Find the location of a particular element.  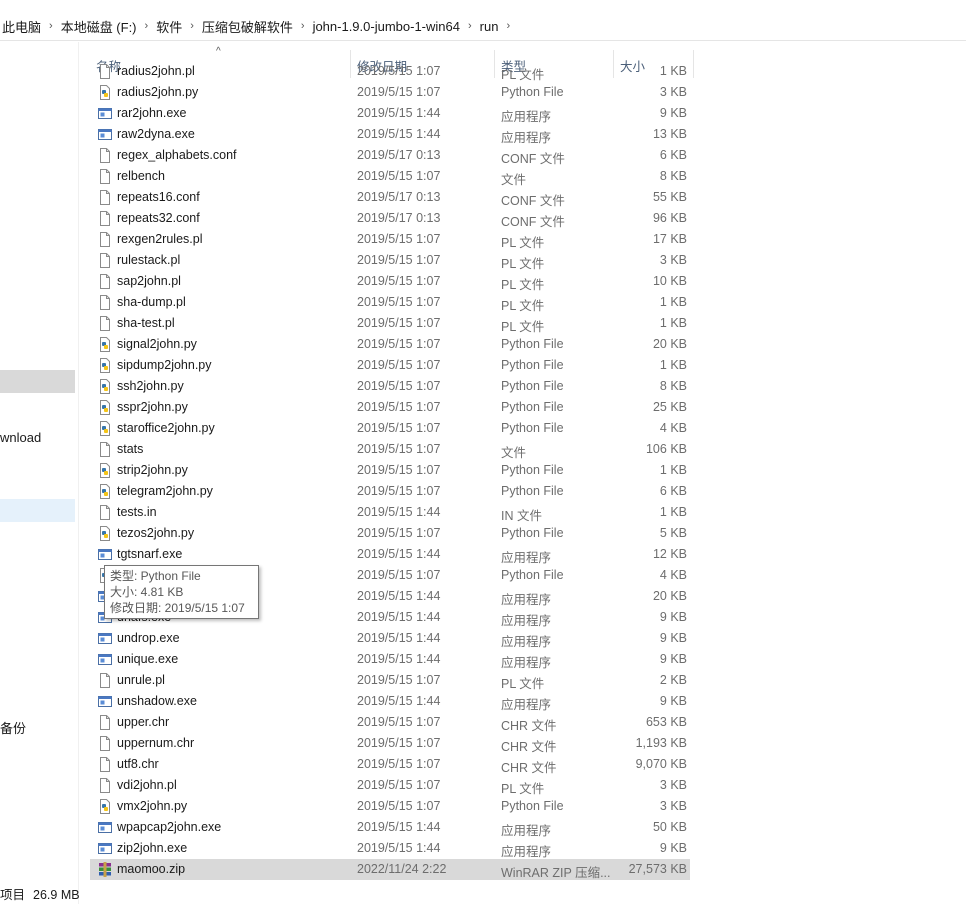

file-type: CONF 文件 is located at coordinates (533, 222).